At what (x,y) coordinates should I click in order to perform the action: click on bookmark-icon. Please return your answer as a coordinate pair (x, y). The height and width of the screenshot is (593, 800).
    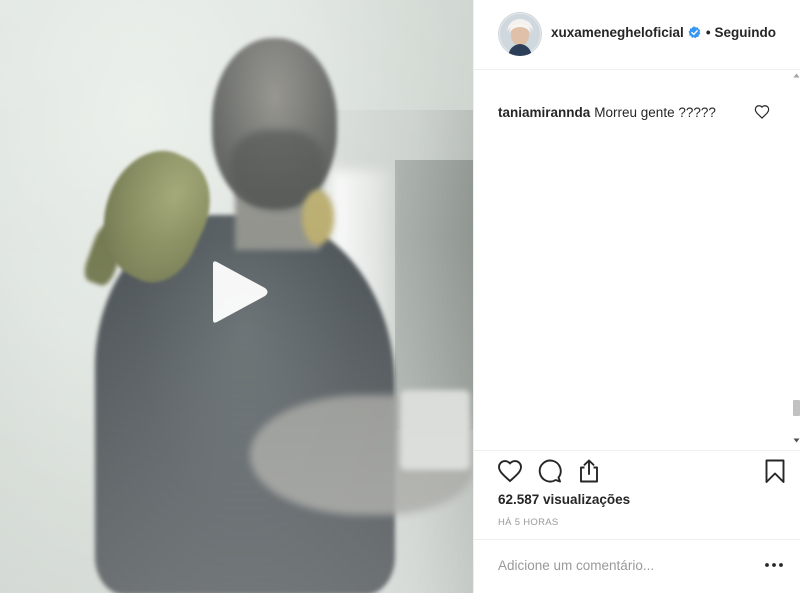
    Looking at the image, I should click on (775, 471).